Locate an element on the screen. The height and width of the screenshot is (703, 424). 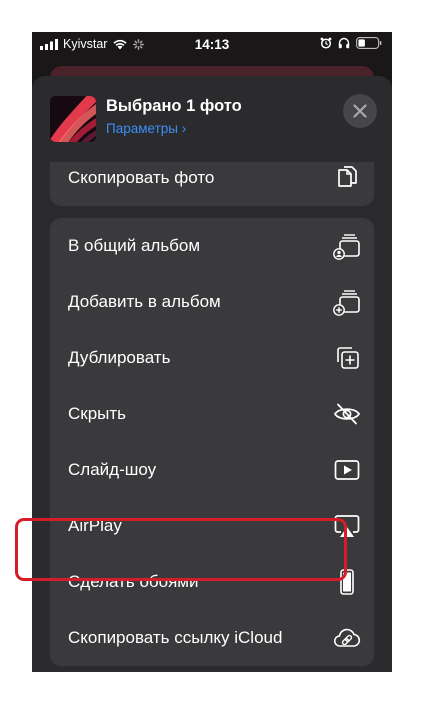
chevron-right-icon: › is located at coordinates (184, 128).